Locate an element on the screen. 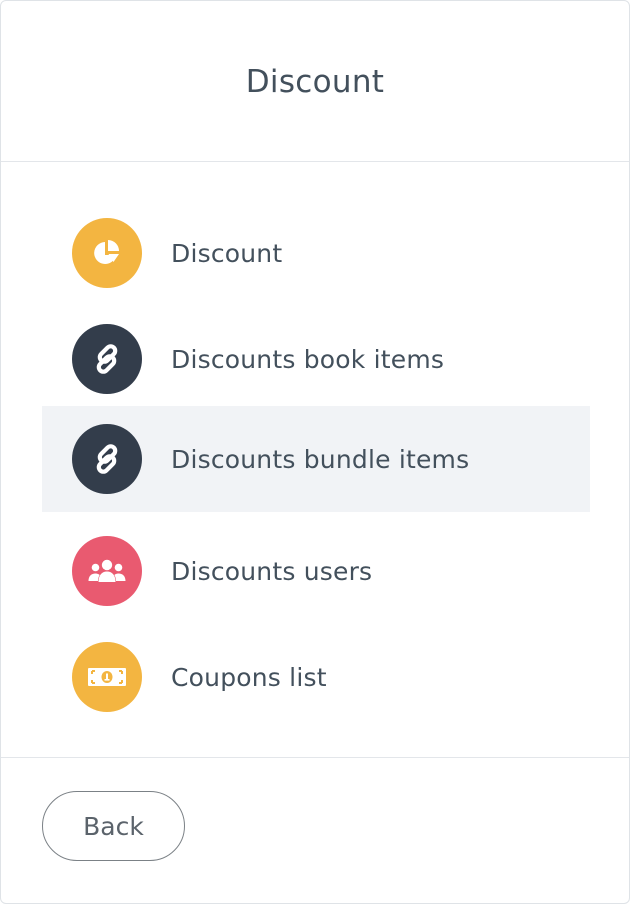  menu-item-label: Discounts book items is located at coordinates (308, 359).